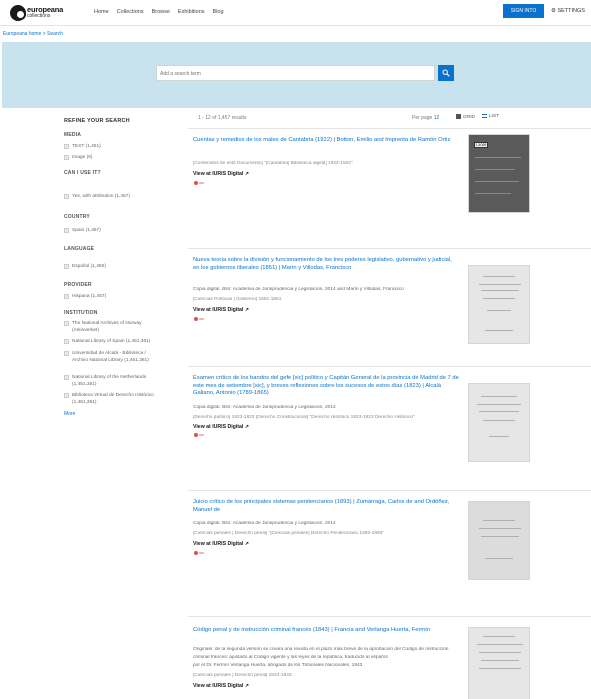 The image size is (591, 699). What do you see at coordinates (97, 121) in the screenshot?
I see `refine-title: REFINE YOUR SEARCH` at bounding box center [97, 121].